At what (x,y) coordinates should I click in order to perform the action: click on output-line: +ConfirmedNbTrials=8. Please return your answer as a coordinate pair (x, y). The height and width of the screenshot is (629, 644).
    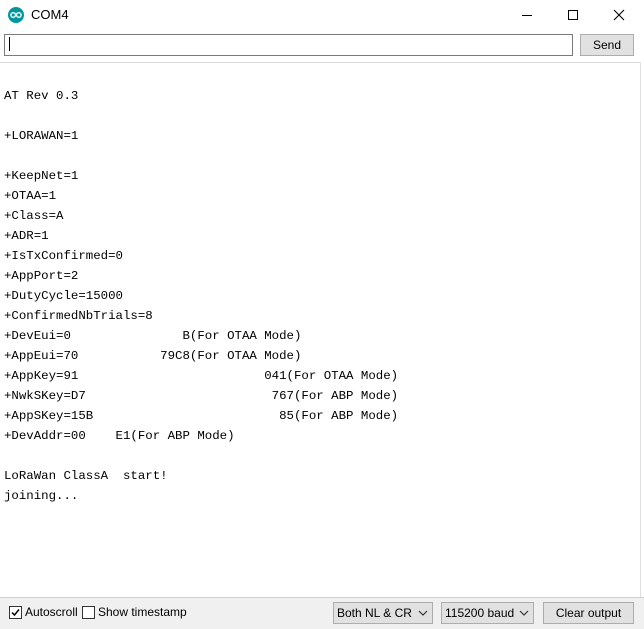
    Looking at the image, I should click on (78, 316).